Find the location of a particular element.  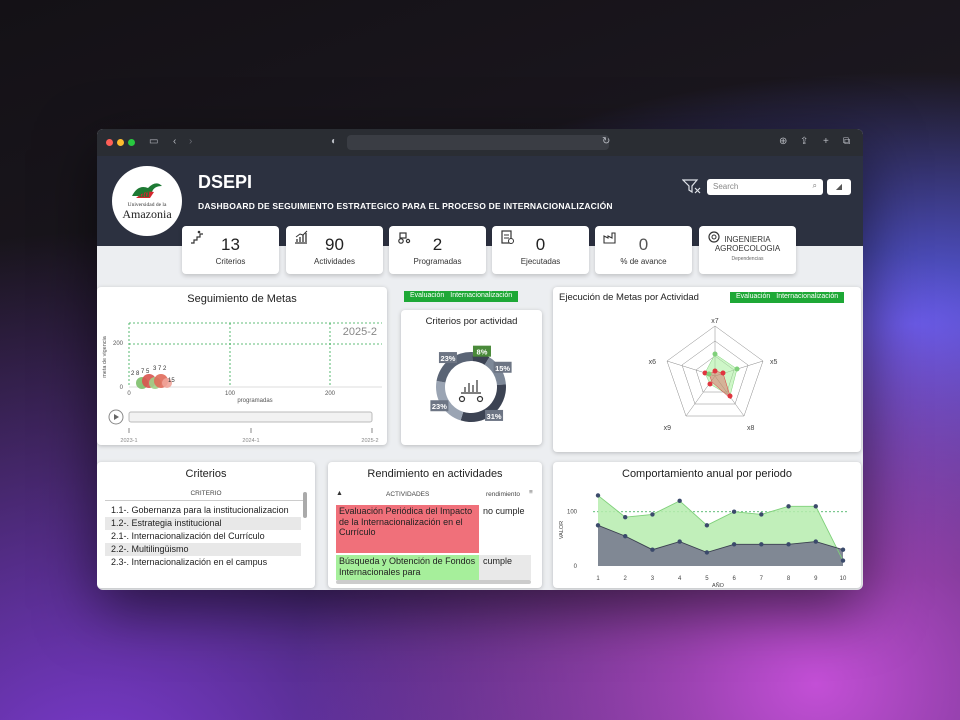

list-item: 1.2-. Estrategia institucional is located at coordinates (203, 523).